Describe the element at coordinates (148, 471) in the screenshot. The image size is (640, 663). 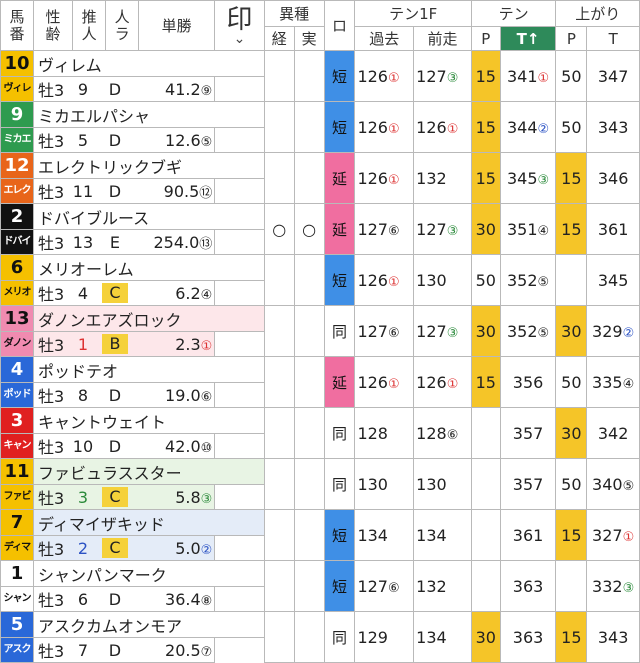
I see `horse-name: ファビュラススター` at that location.